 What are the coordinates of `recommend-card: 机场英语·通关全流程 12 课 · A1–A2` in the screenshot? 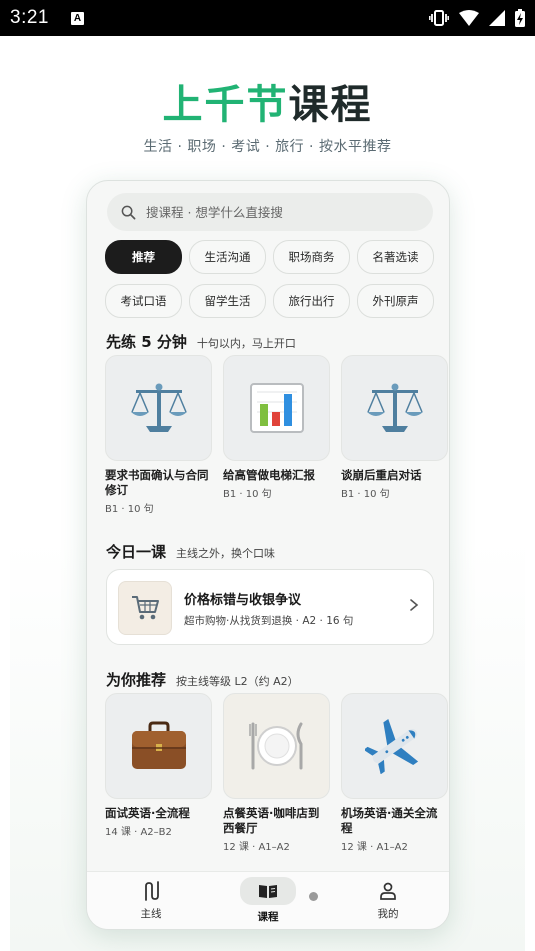 It's located at (394, 773).